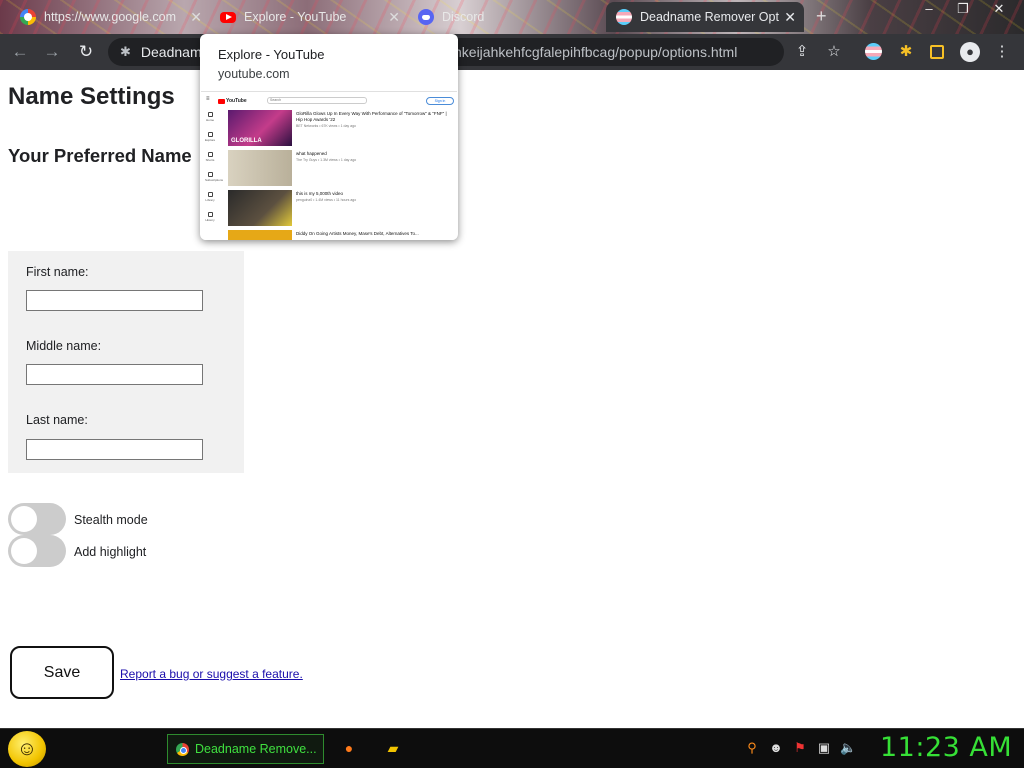 The width and height of the screenshot is (1024, 768). Describe the element at coordinates (506, 17) in the screenshot. I see `tab-discord: Discord` at that location.